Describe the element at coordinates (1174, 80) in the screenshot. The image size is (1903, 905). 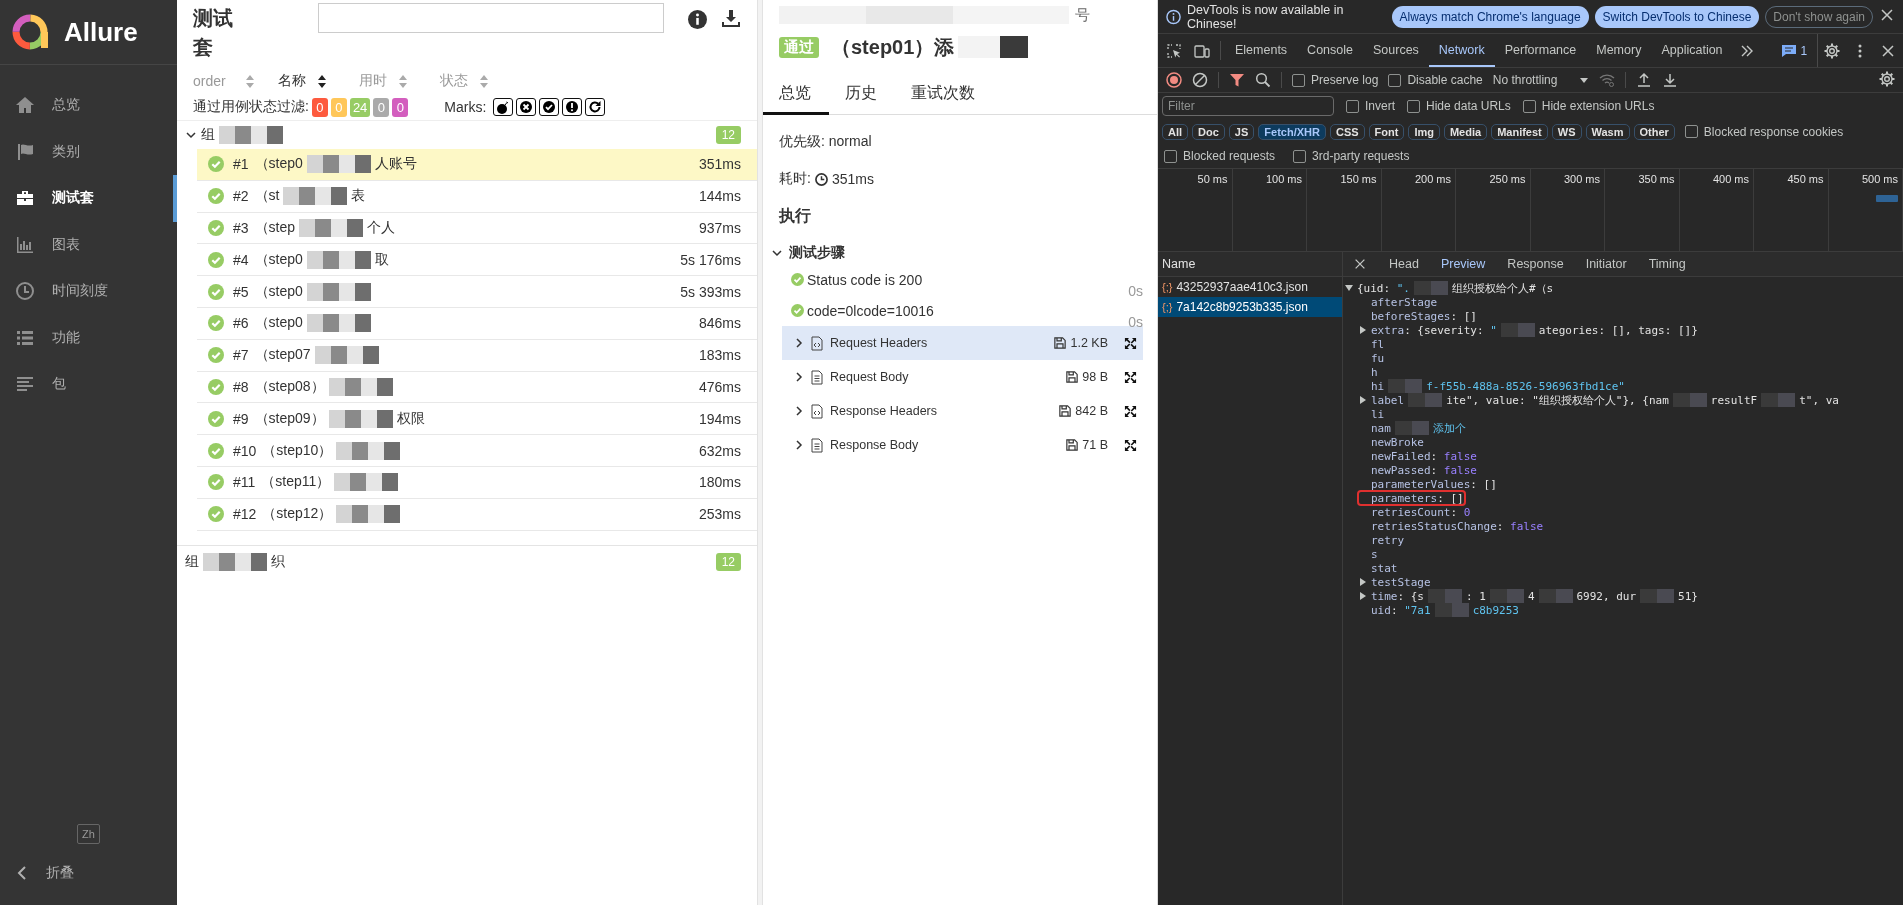
I see `record-icon` at that location.